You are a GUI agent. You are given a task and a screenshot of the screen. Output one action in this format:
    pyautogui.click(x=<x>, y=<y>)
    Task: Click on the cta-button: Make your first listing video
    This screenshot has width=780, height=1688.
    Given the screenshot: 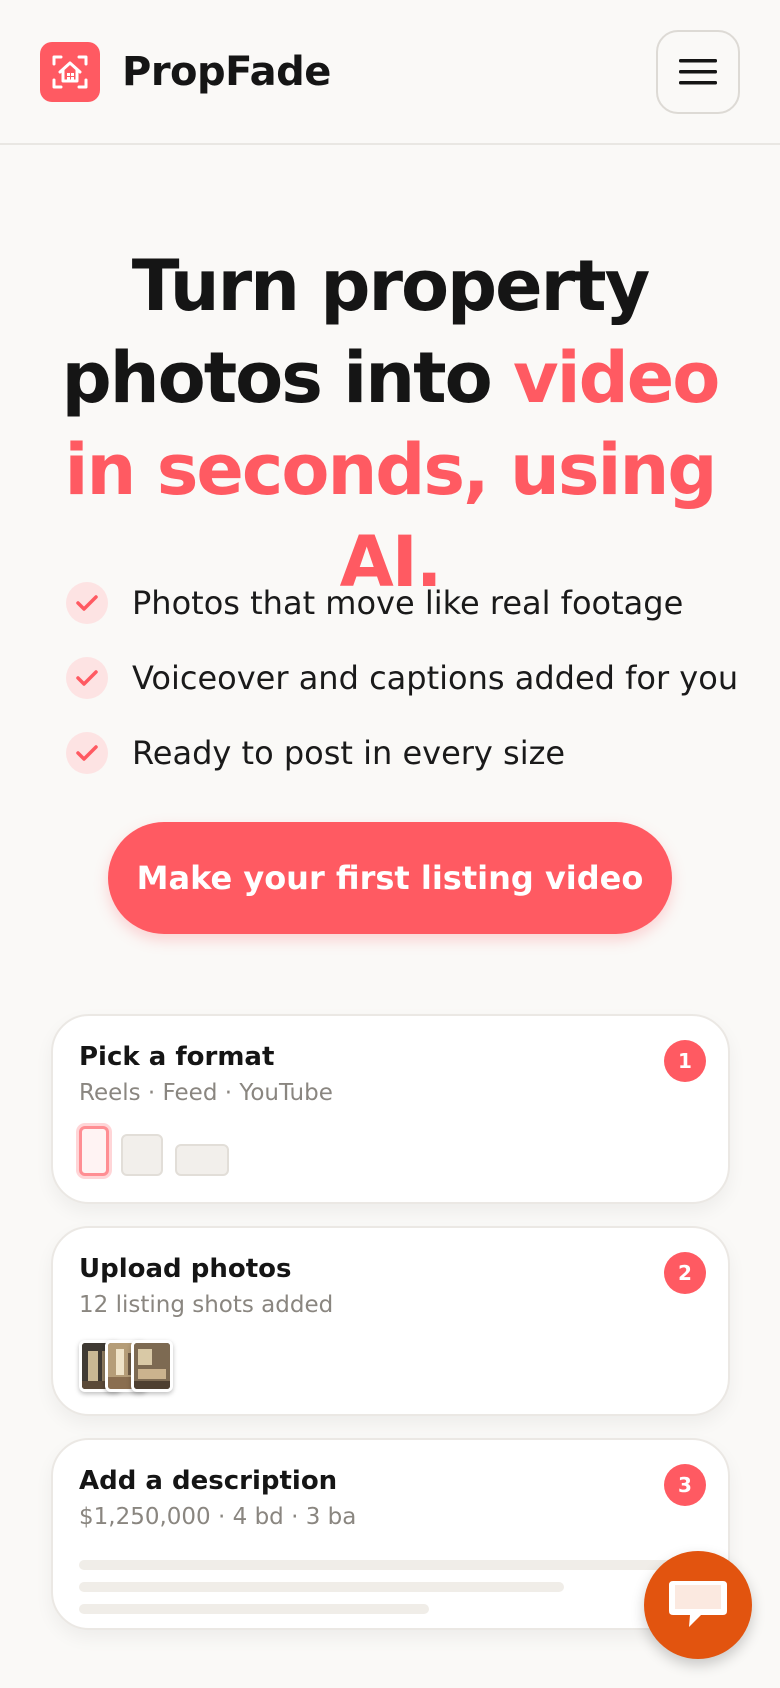 What is the action you would take?
    pyautogui.click(x=390, y=878)
    